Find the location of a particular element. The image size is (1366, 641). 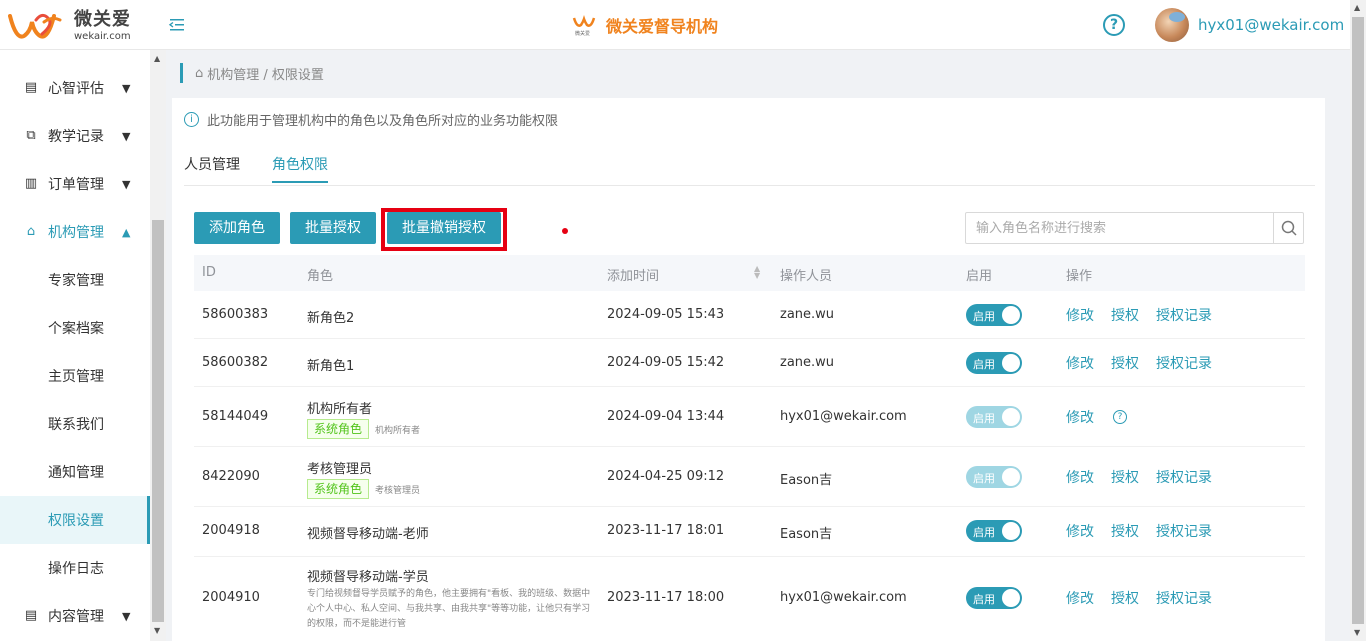

sidebar-scroll-thumb is located at coordinates (158, 421).